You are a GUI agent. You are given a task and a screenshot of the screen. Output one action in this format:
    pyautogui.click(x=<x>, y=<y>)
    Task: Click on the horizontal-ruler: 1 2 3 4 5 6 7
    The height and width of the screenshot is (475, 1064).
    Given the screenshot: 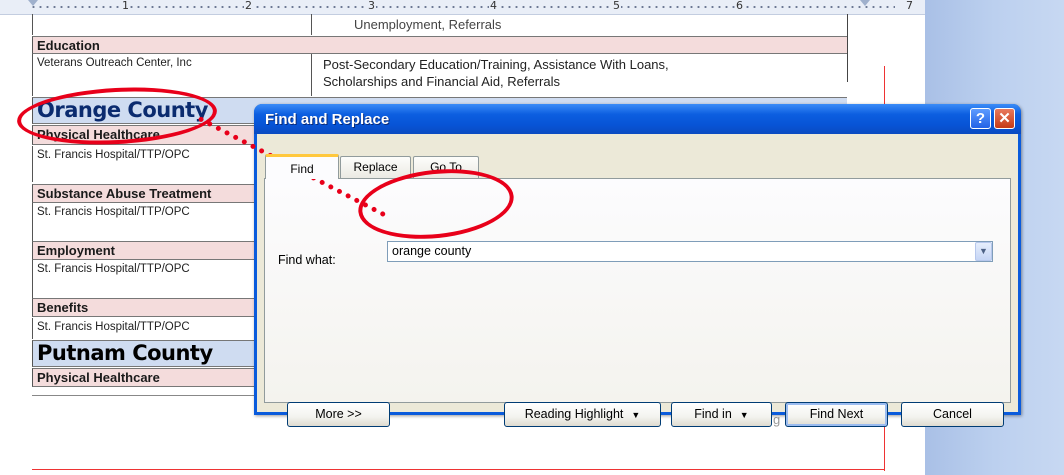 What is the action you would take?
    pyautogui.click(x=462, y=7)
    